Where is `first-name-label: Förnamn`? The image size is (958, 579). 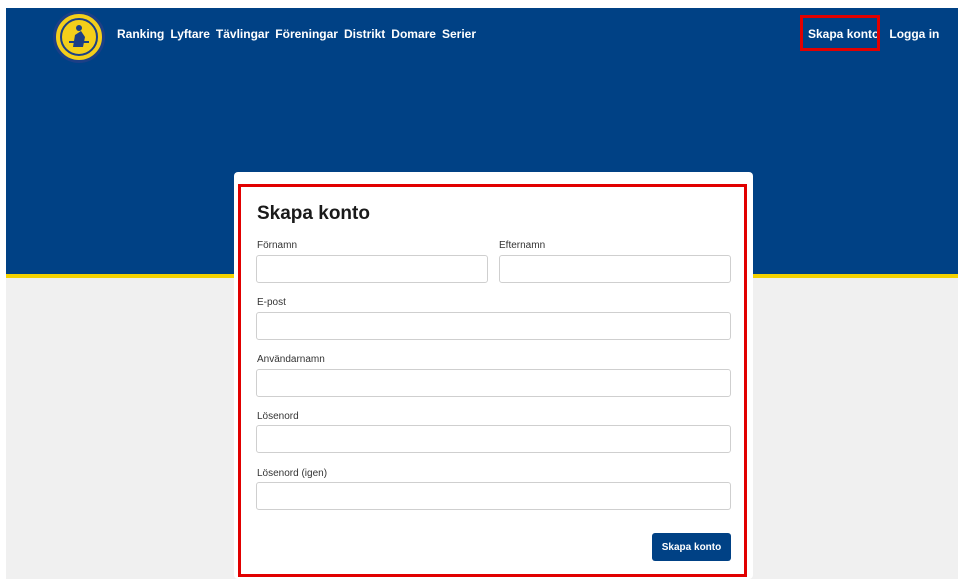
first-name-label: Förnamn is located at coordinates (277, 245).